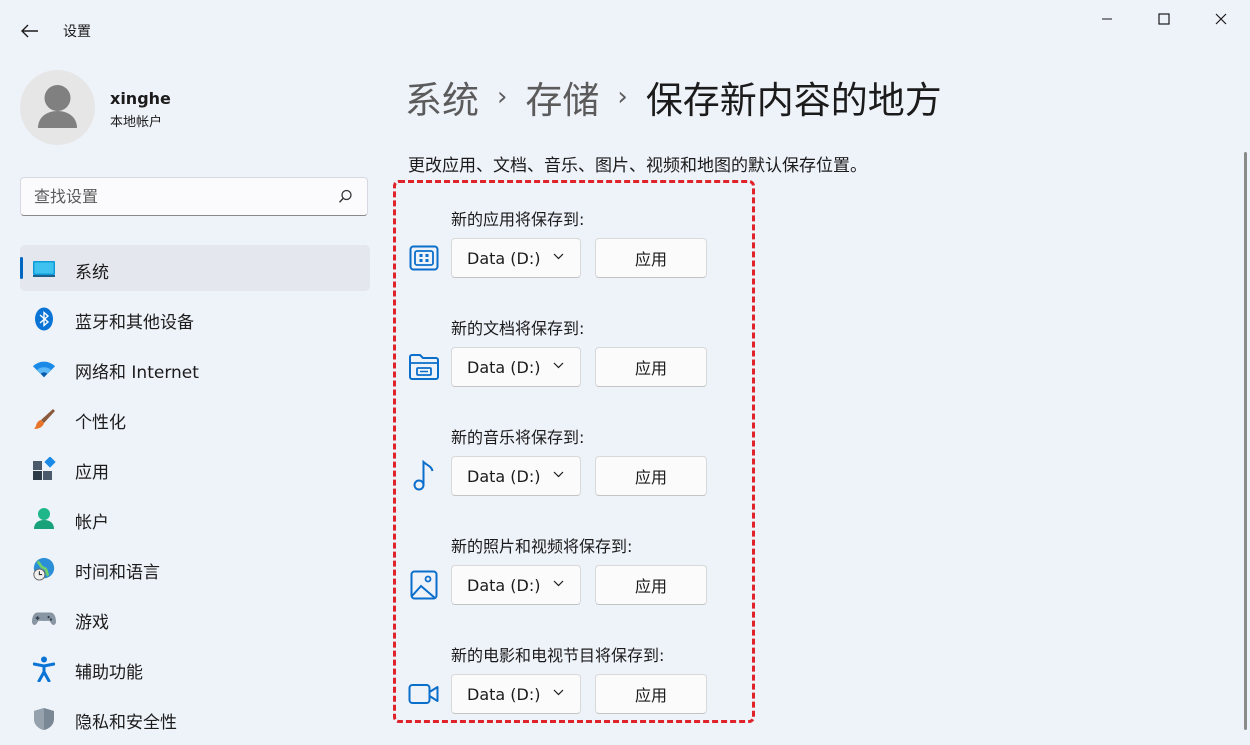 The height and width of the screenshot is (745, 1250). I want to click on movies-apply-button: 应用, so click(651, 694).